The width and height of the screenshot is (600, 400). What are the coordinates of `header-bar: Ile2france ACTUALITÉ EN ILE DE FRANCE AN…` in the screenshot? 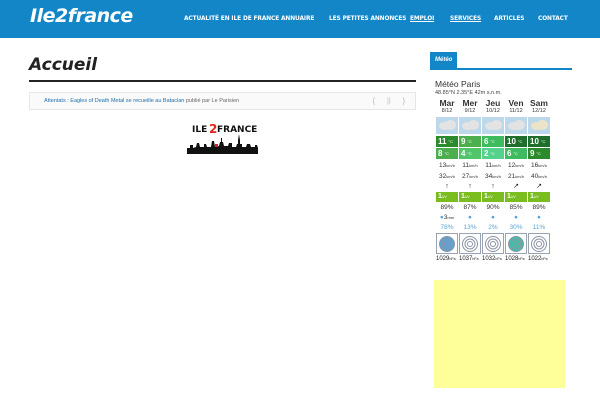 It's located at (300, 19).